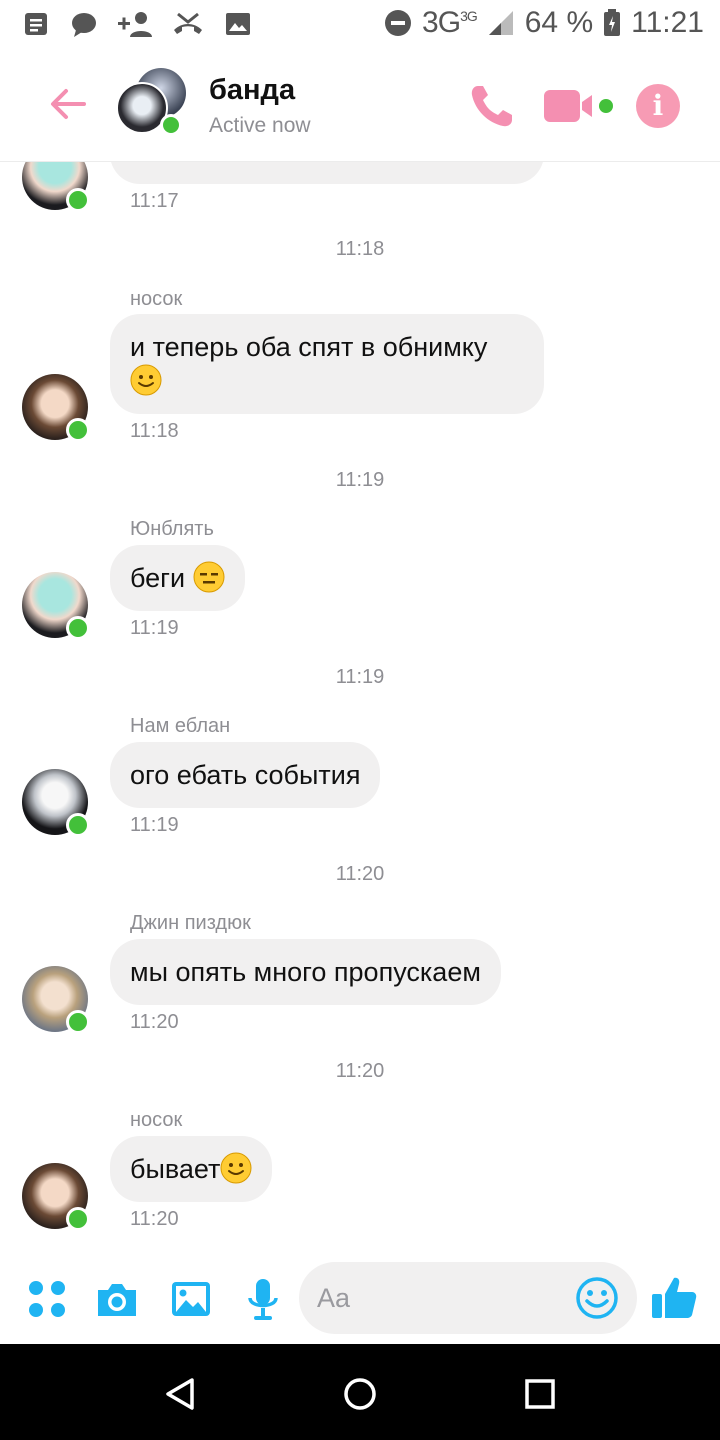 The height and width of the screenshot is (1440, 720). I want to click on system-nav-bar, so click(360, 1392).